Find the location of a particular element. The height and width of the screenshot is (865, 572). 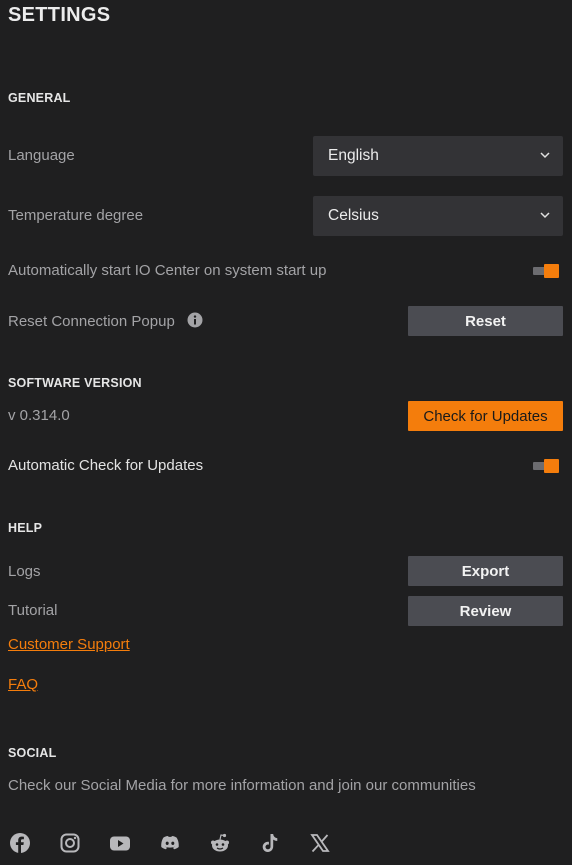

info-icon is located at coordinates (195, 320).